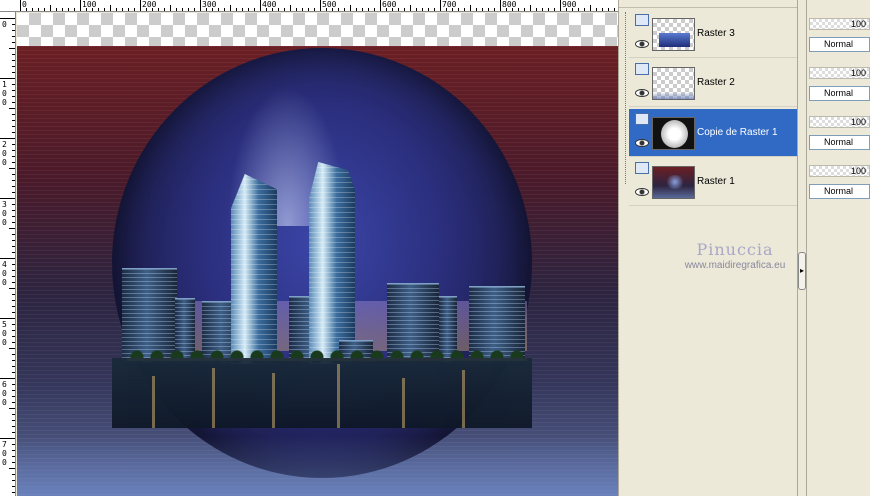 The image size is (870, 496). What do you see at coordinates (8, 254) in the screenshot?
I see `vertical-ruler: 0 1 0 0 2 0 0 3 0 0 4 0 0 5 0 0 6 0 0 7 0 0` at bounding box center [8, 254].